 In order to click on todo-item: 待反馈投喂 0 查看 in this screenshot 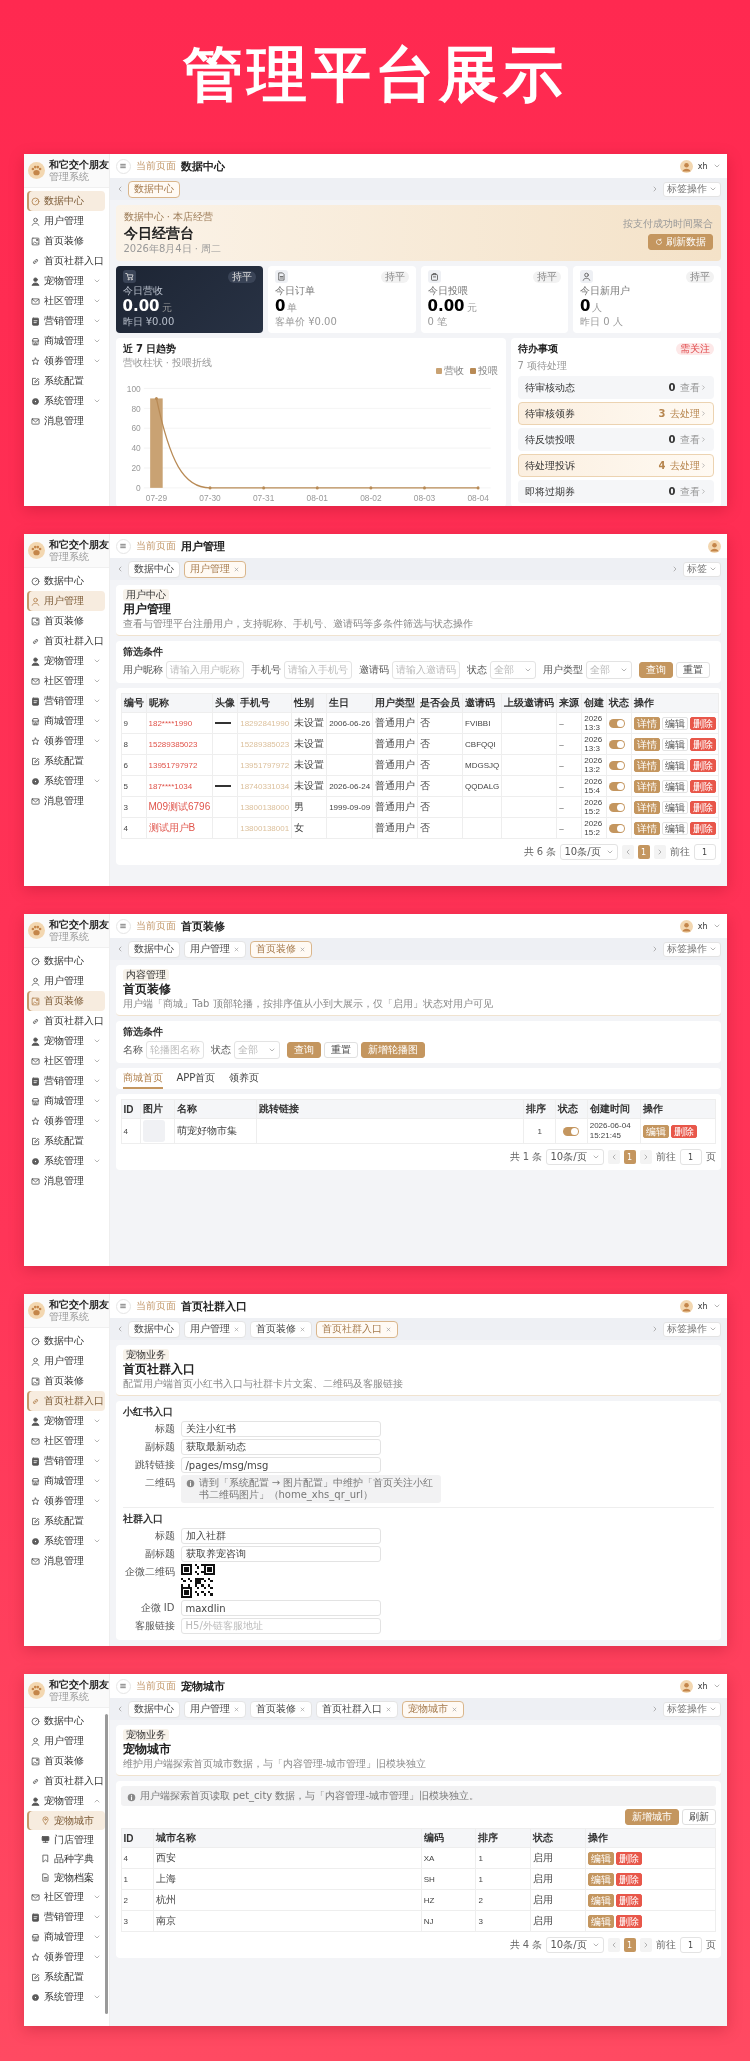, I will do `click(615, 439)`.